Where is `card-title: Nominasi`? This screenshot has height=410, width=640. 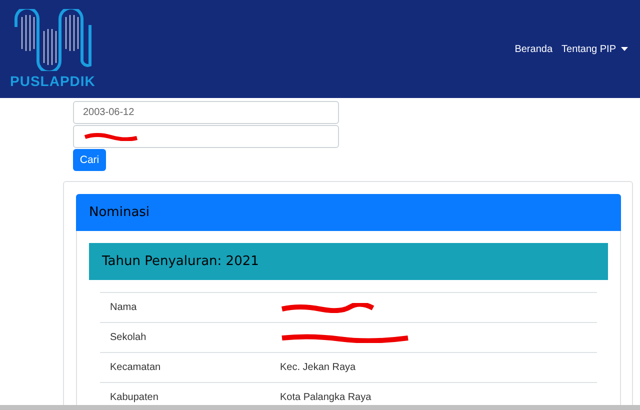
card-title: Nominasi is located at coordinates (119, 212).